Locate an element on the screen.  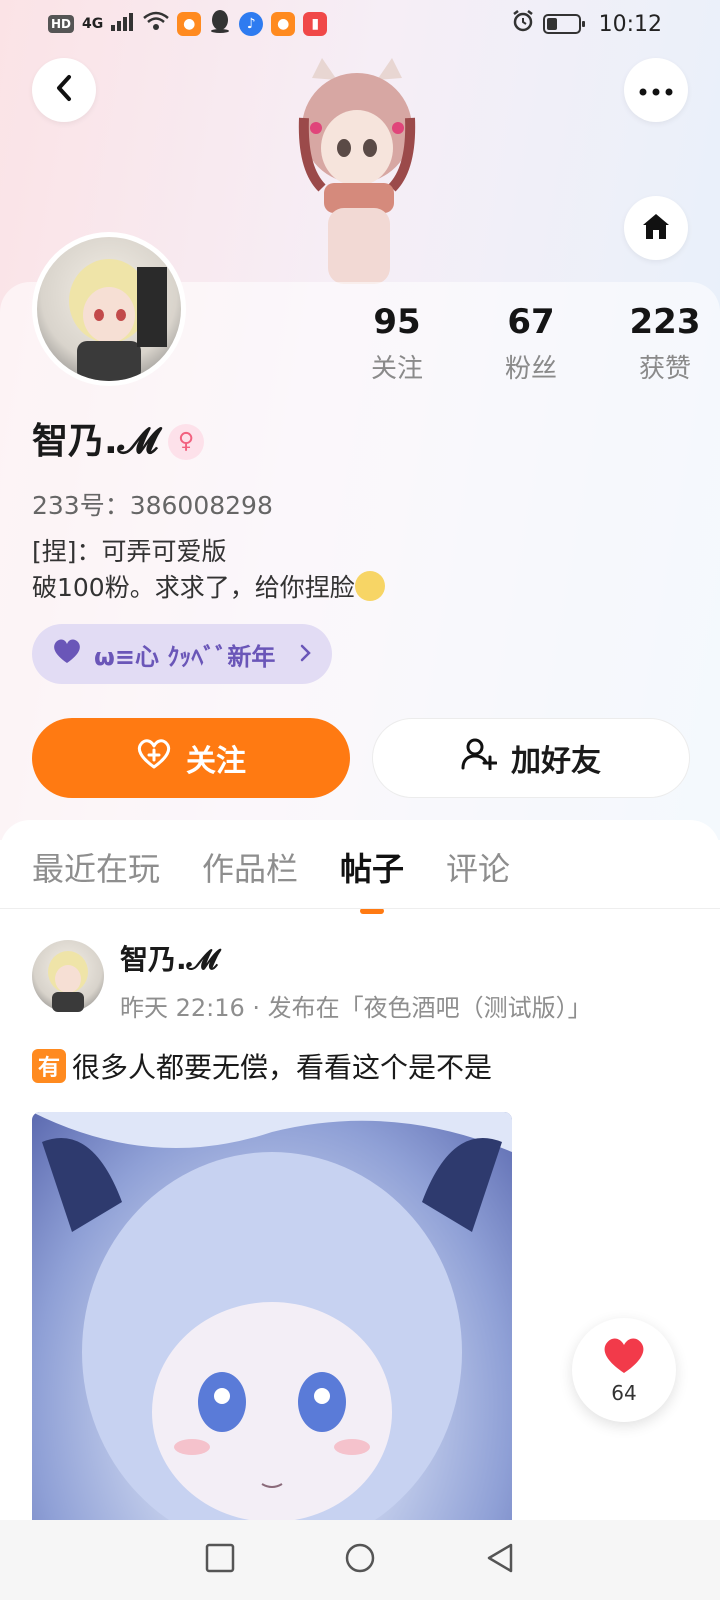
tab-divider is located at coordinates (360, 908).